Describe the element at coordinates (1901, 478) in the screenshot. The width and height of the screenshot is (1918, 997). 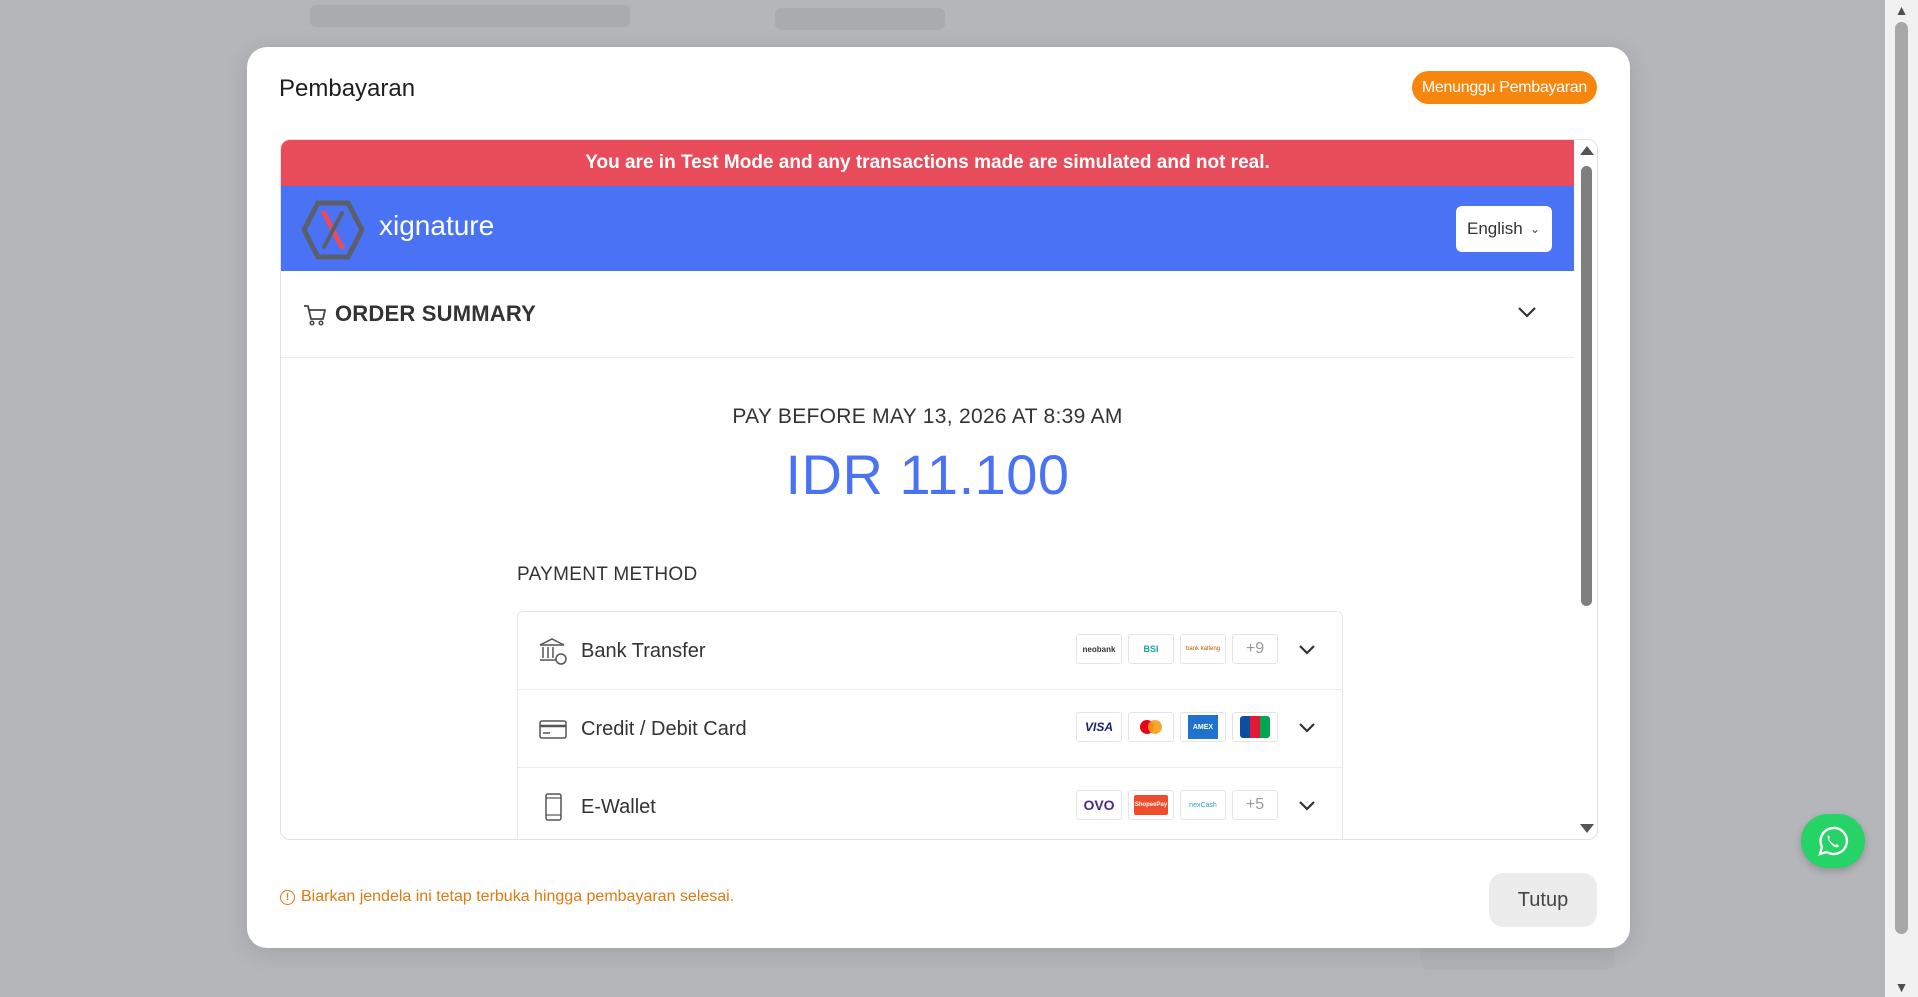
I see `page-scrollbar-thumb` at that location.